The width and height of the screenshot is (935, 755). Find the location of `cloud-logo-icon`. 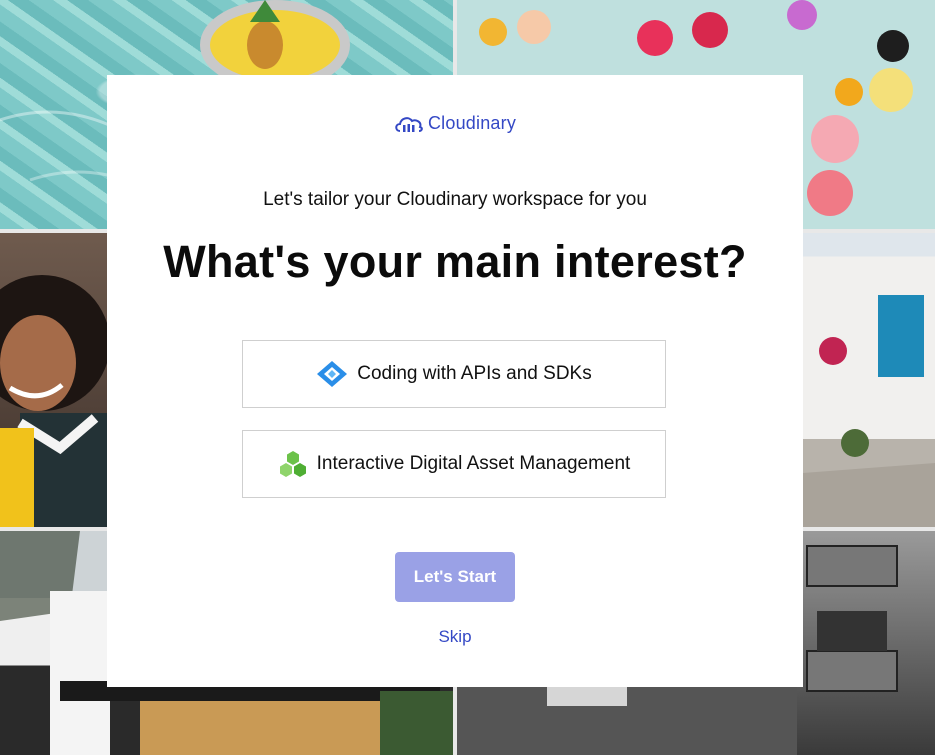

cloud-logo-icon is located at coordinates (409, 124).